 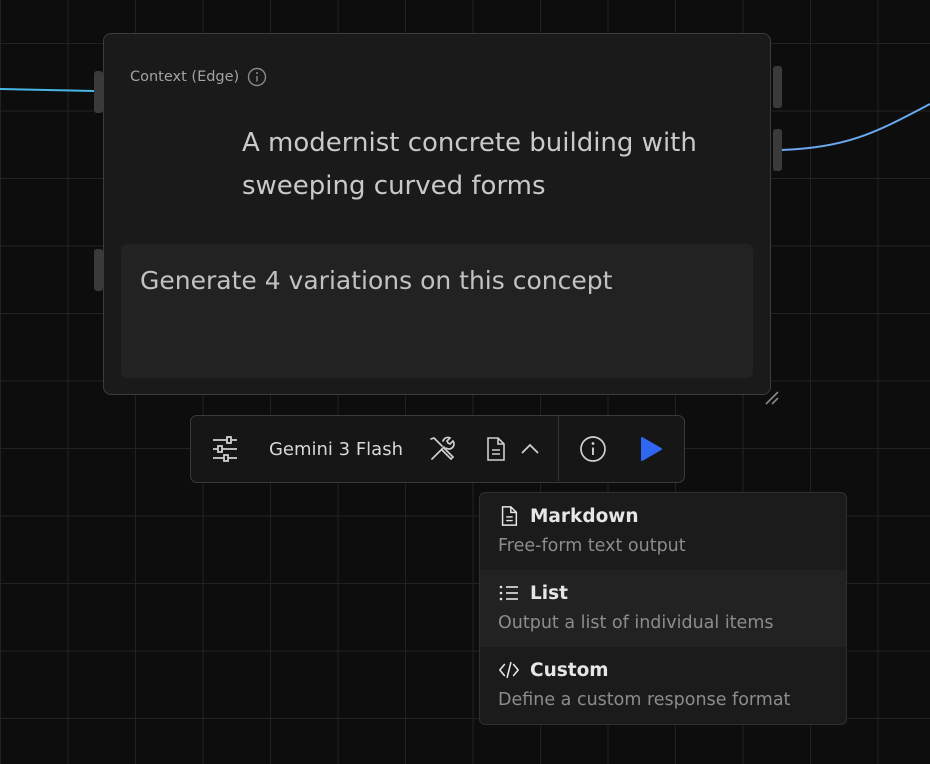 What do you see at coordinates (663, 685) in the screenshot?
I see `format-option-custom: Custom Define a custom response format` at bounding box center [663, 685].